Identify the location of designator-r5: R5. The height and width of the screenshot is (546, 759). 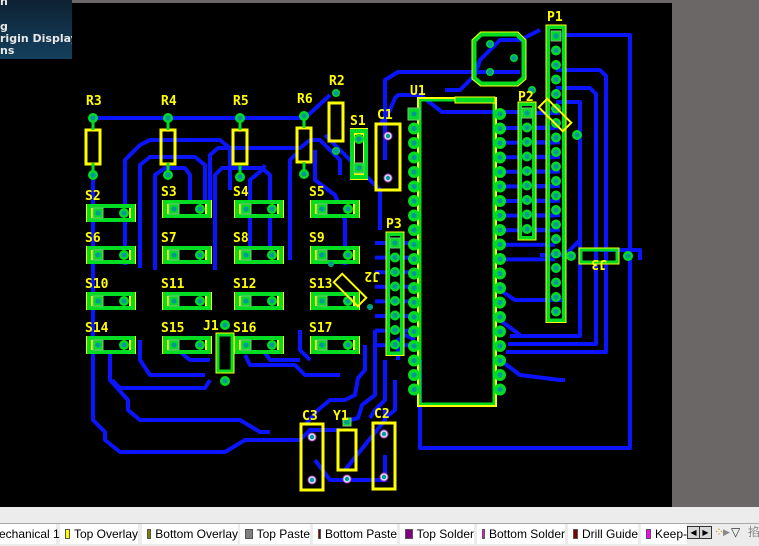
(241, 101).